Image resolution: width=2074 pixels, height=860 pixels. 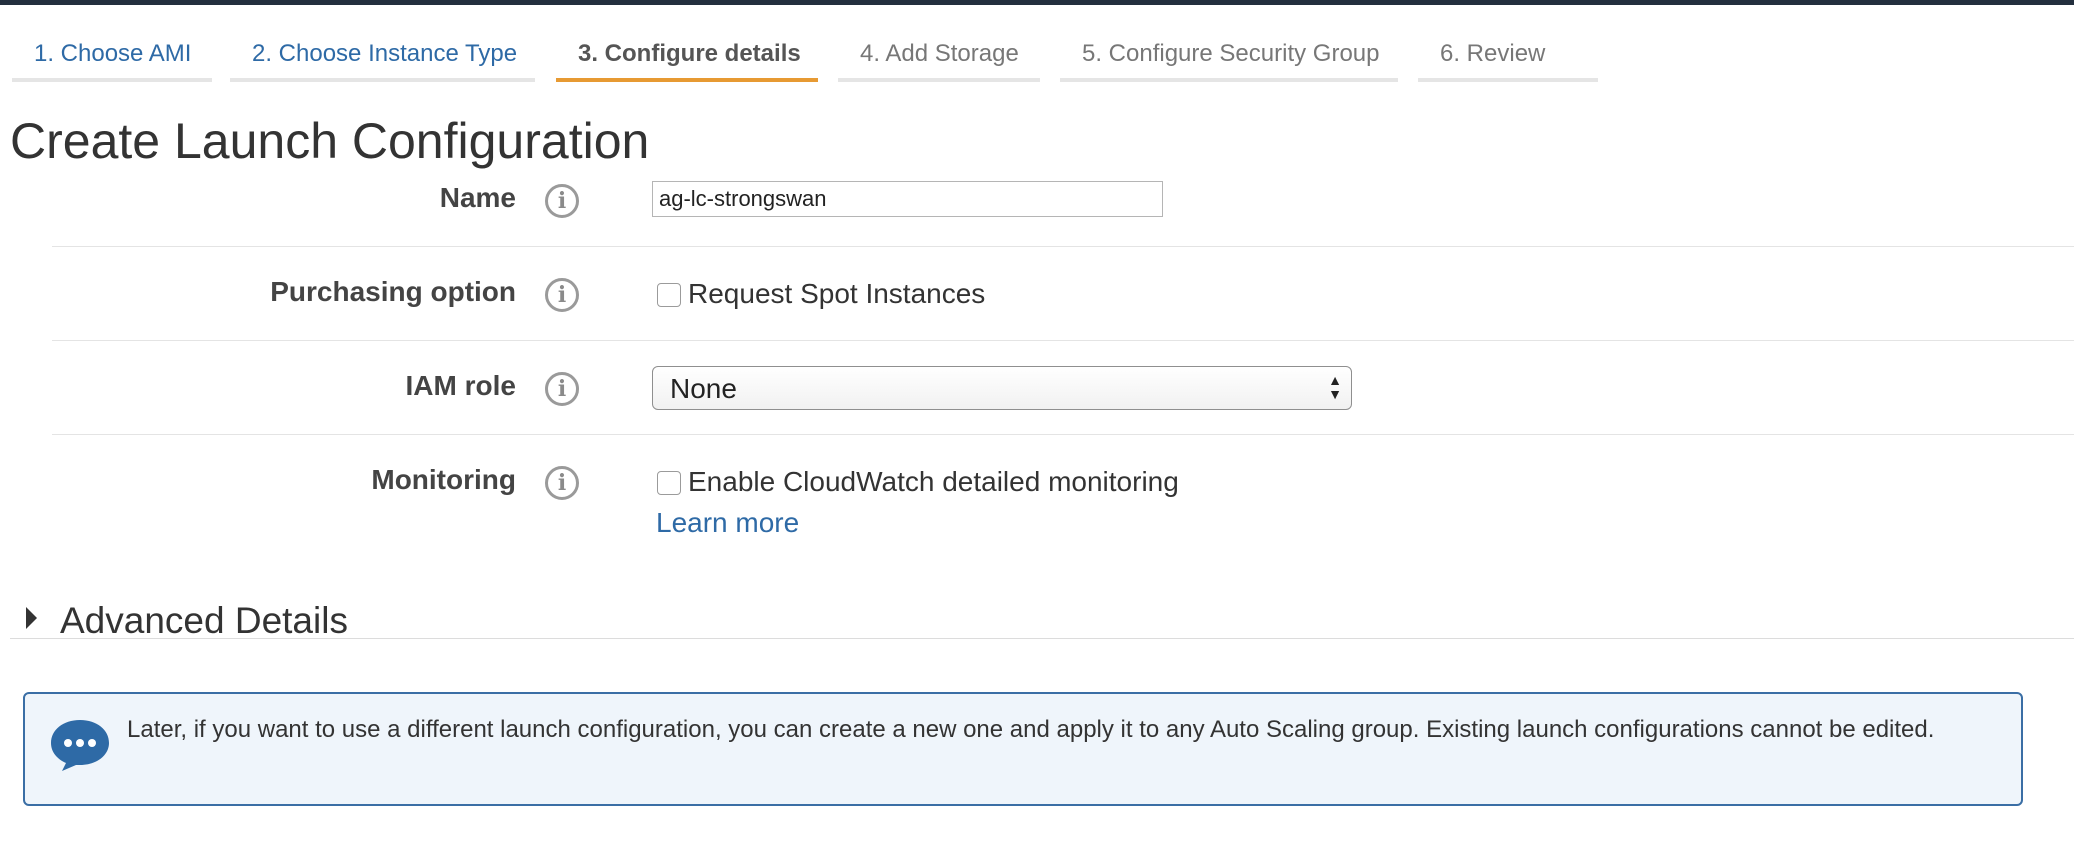 What do you see at coordinates (836, 294) in the screenshot?
I see `request-spot-instances-label: Request Spot Instances` at bounding box center [836, 294].